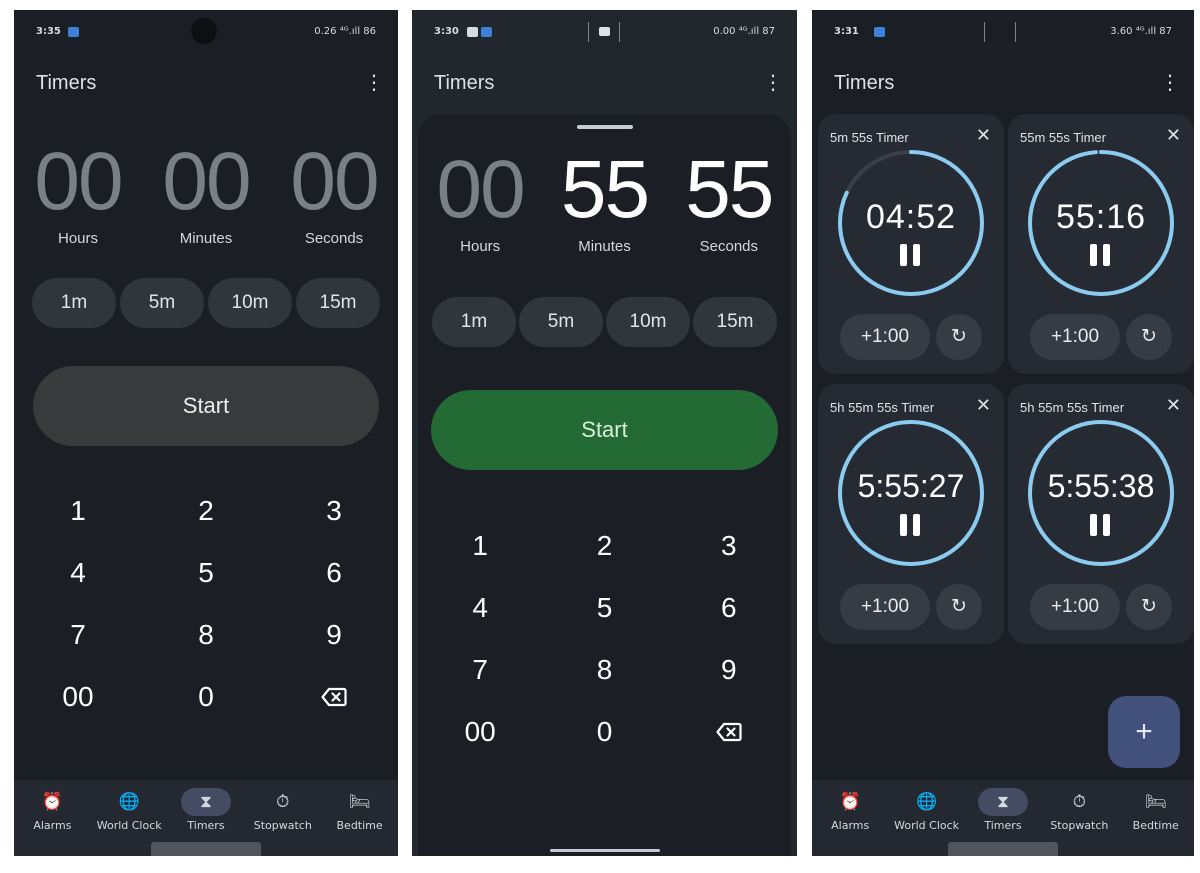  Describe the element at coordinates (1003, 825) in the screenshot. I see `nav-label: Timers` at that location.